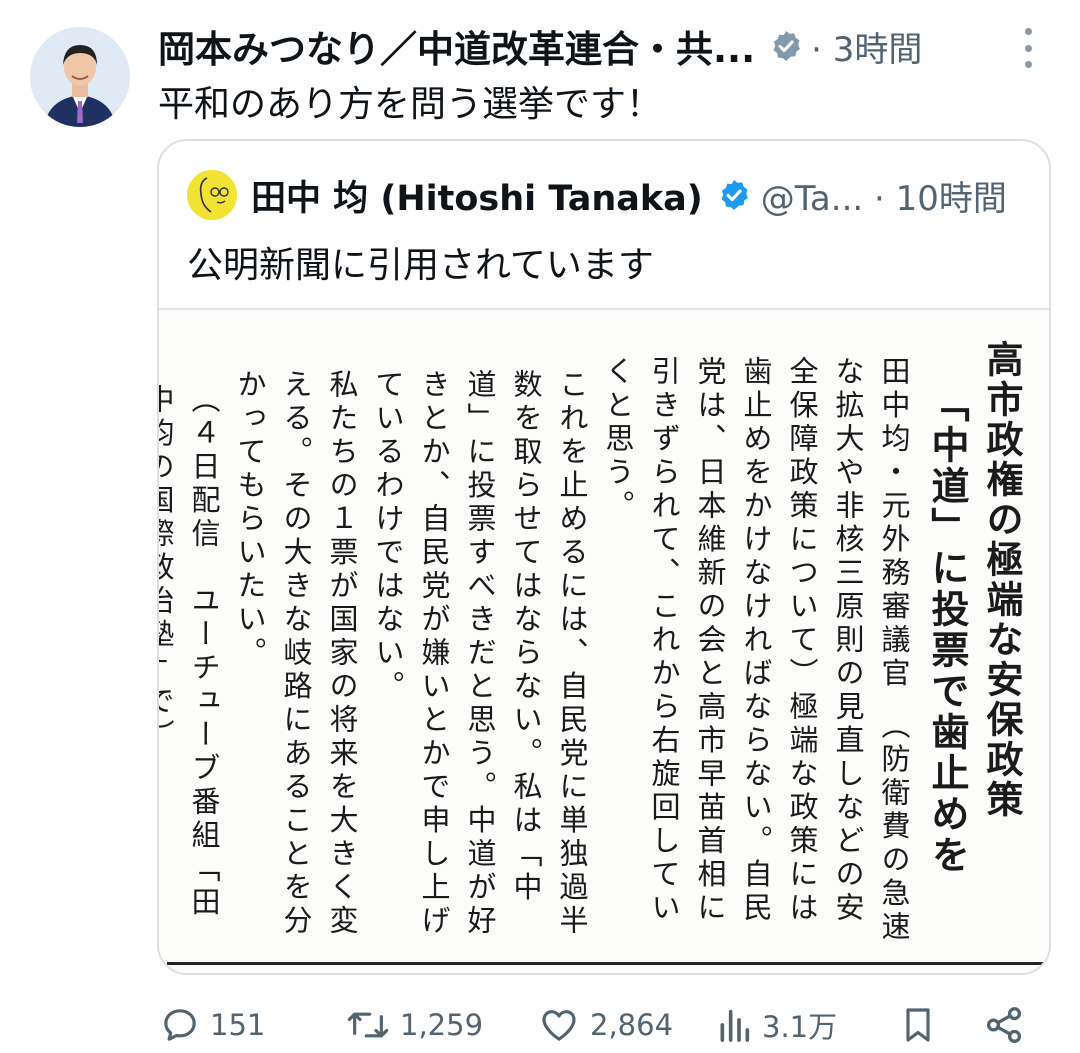 The height and width of the screenshot is (1053, 1080). I want to click on share-button, so click(1004, 1025).